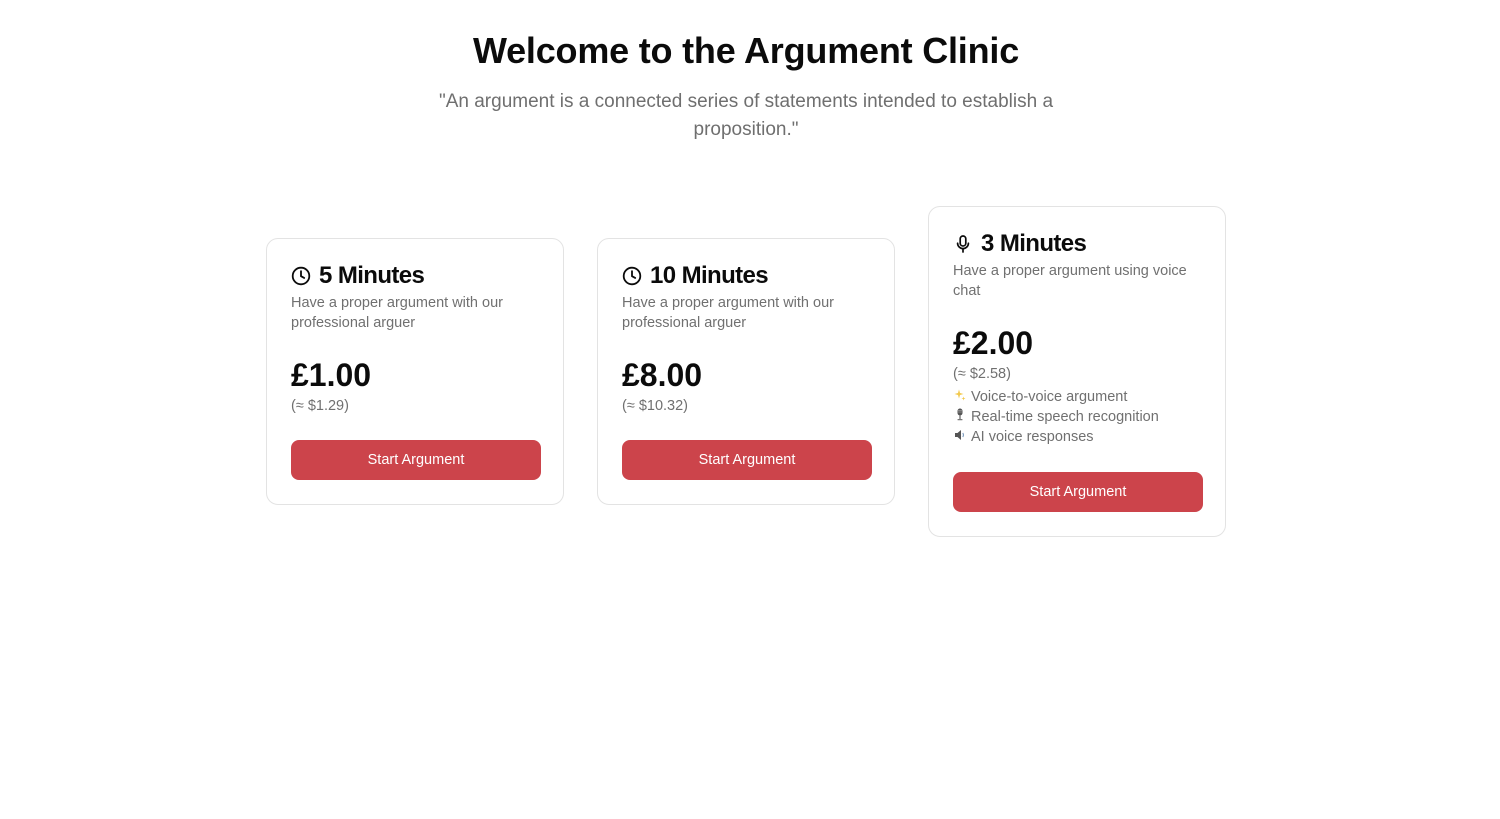 The image size is (1500, 819). I want to click on plan-title-row: 10 Minutes, so click(746, 275).